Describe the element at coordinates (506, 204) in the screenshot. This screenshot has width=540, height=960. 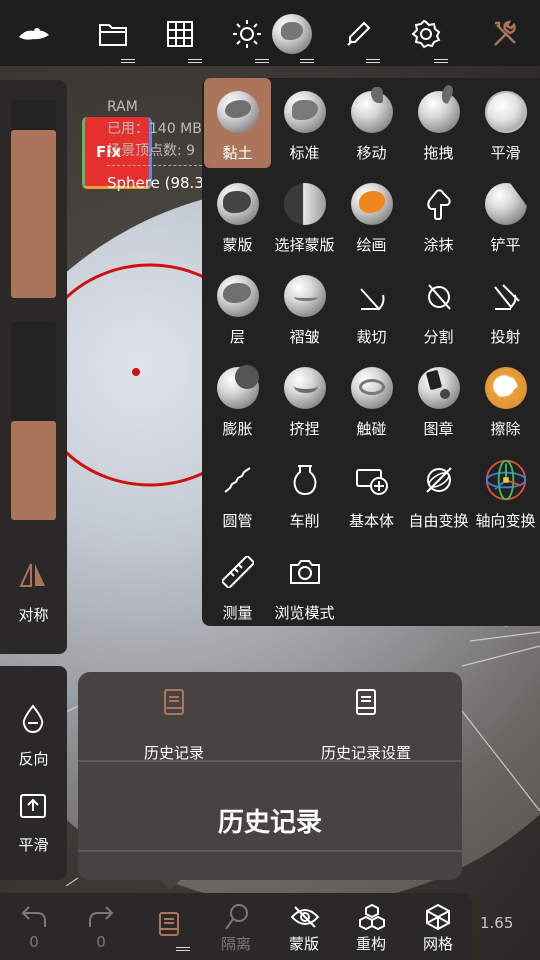
I see `flatten-icon` at that location.